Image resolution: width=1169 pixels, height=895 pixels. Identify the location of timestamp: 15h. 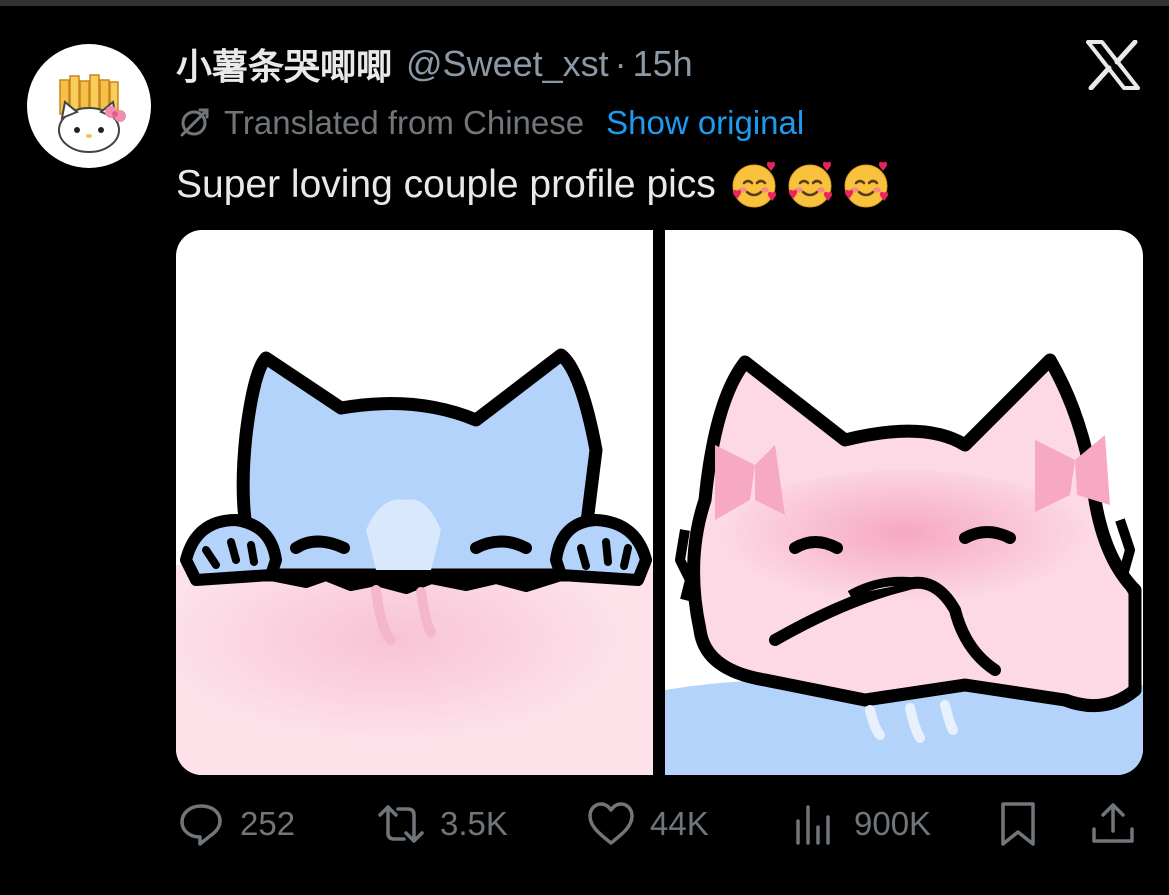
(663, 64).